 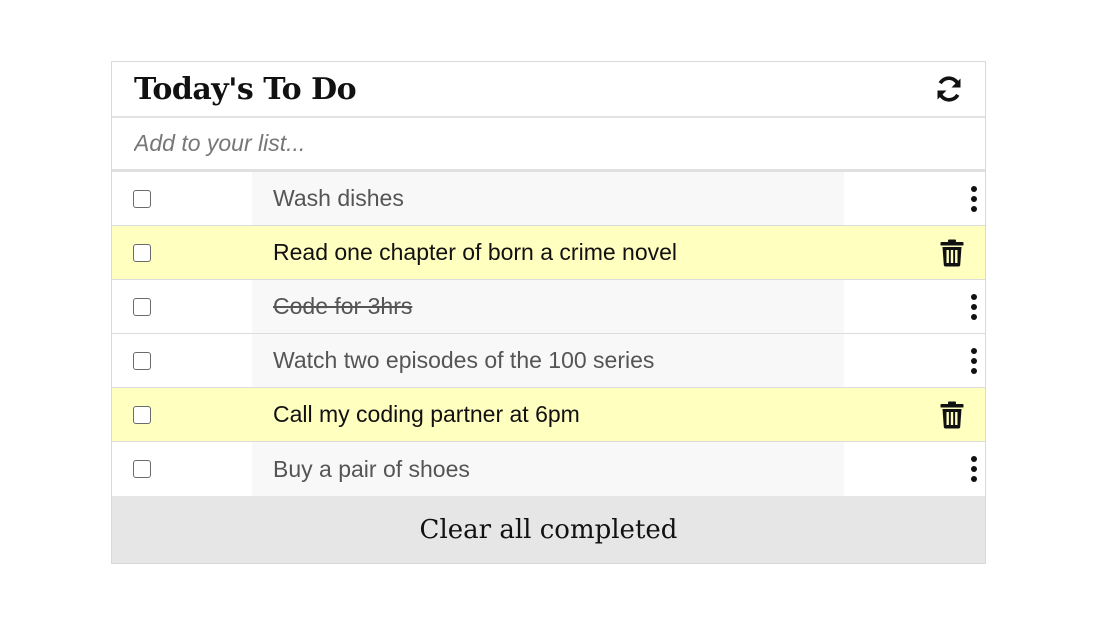 I want to click on todo-item: Code for 3hrs, so click(x=548, y=307).